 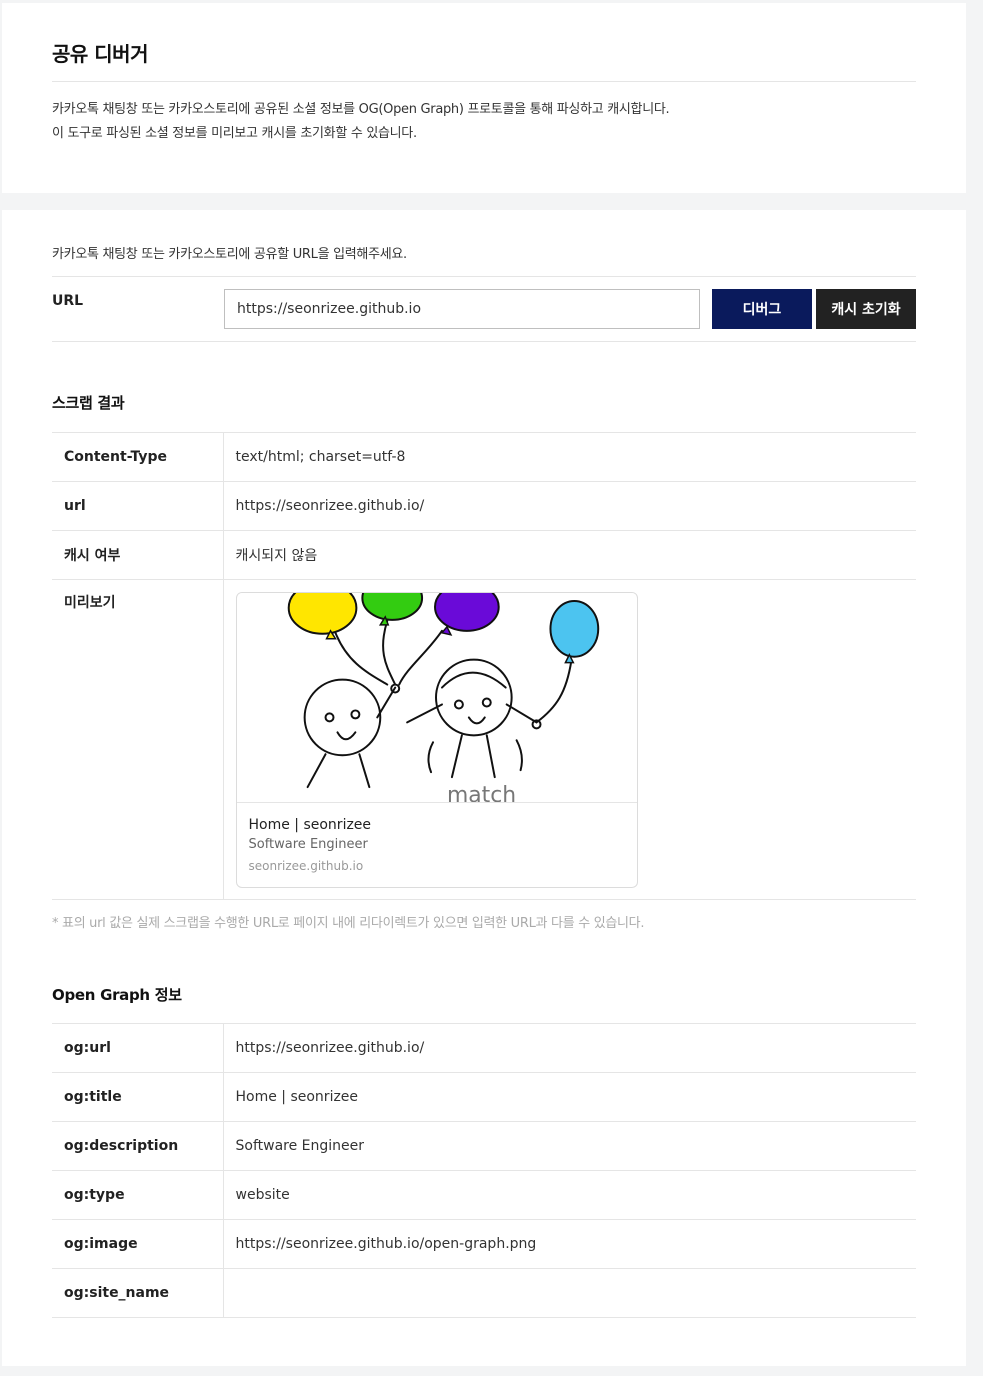 I want to click on row-key: Content-Type, so click(x=138, y=457).